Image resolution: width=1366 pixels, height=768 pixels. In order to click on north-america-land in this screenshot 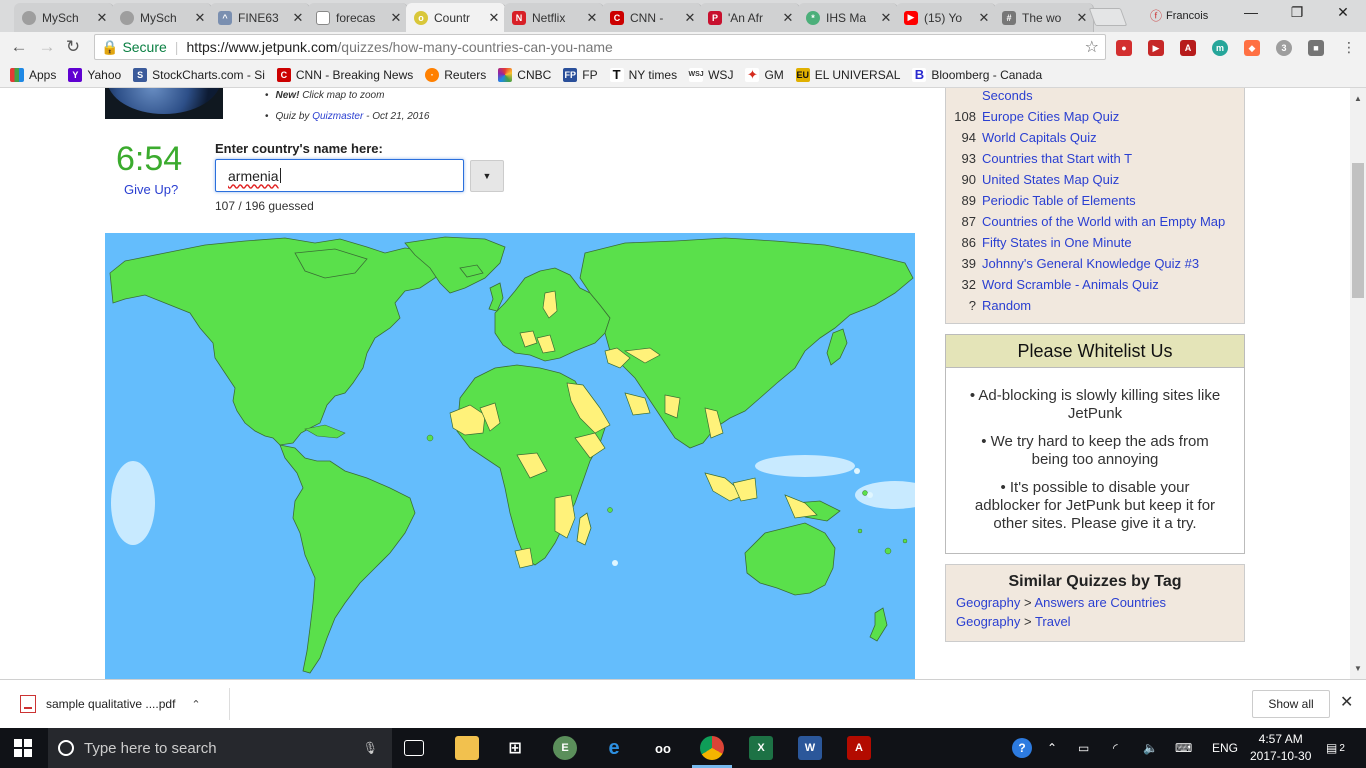, I will do `click(277, 341)`.